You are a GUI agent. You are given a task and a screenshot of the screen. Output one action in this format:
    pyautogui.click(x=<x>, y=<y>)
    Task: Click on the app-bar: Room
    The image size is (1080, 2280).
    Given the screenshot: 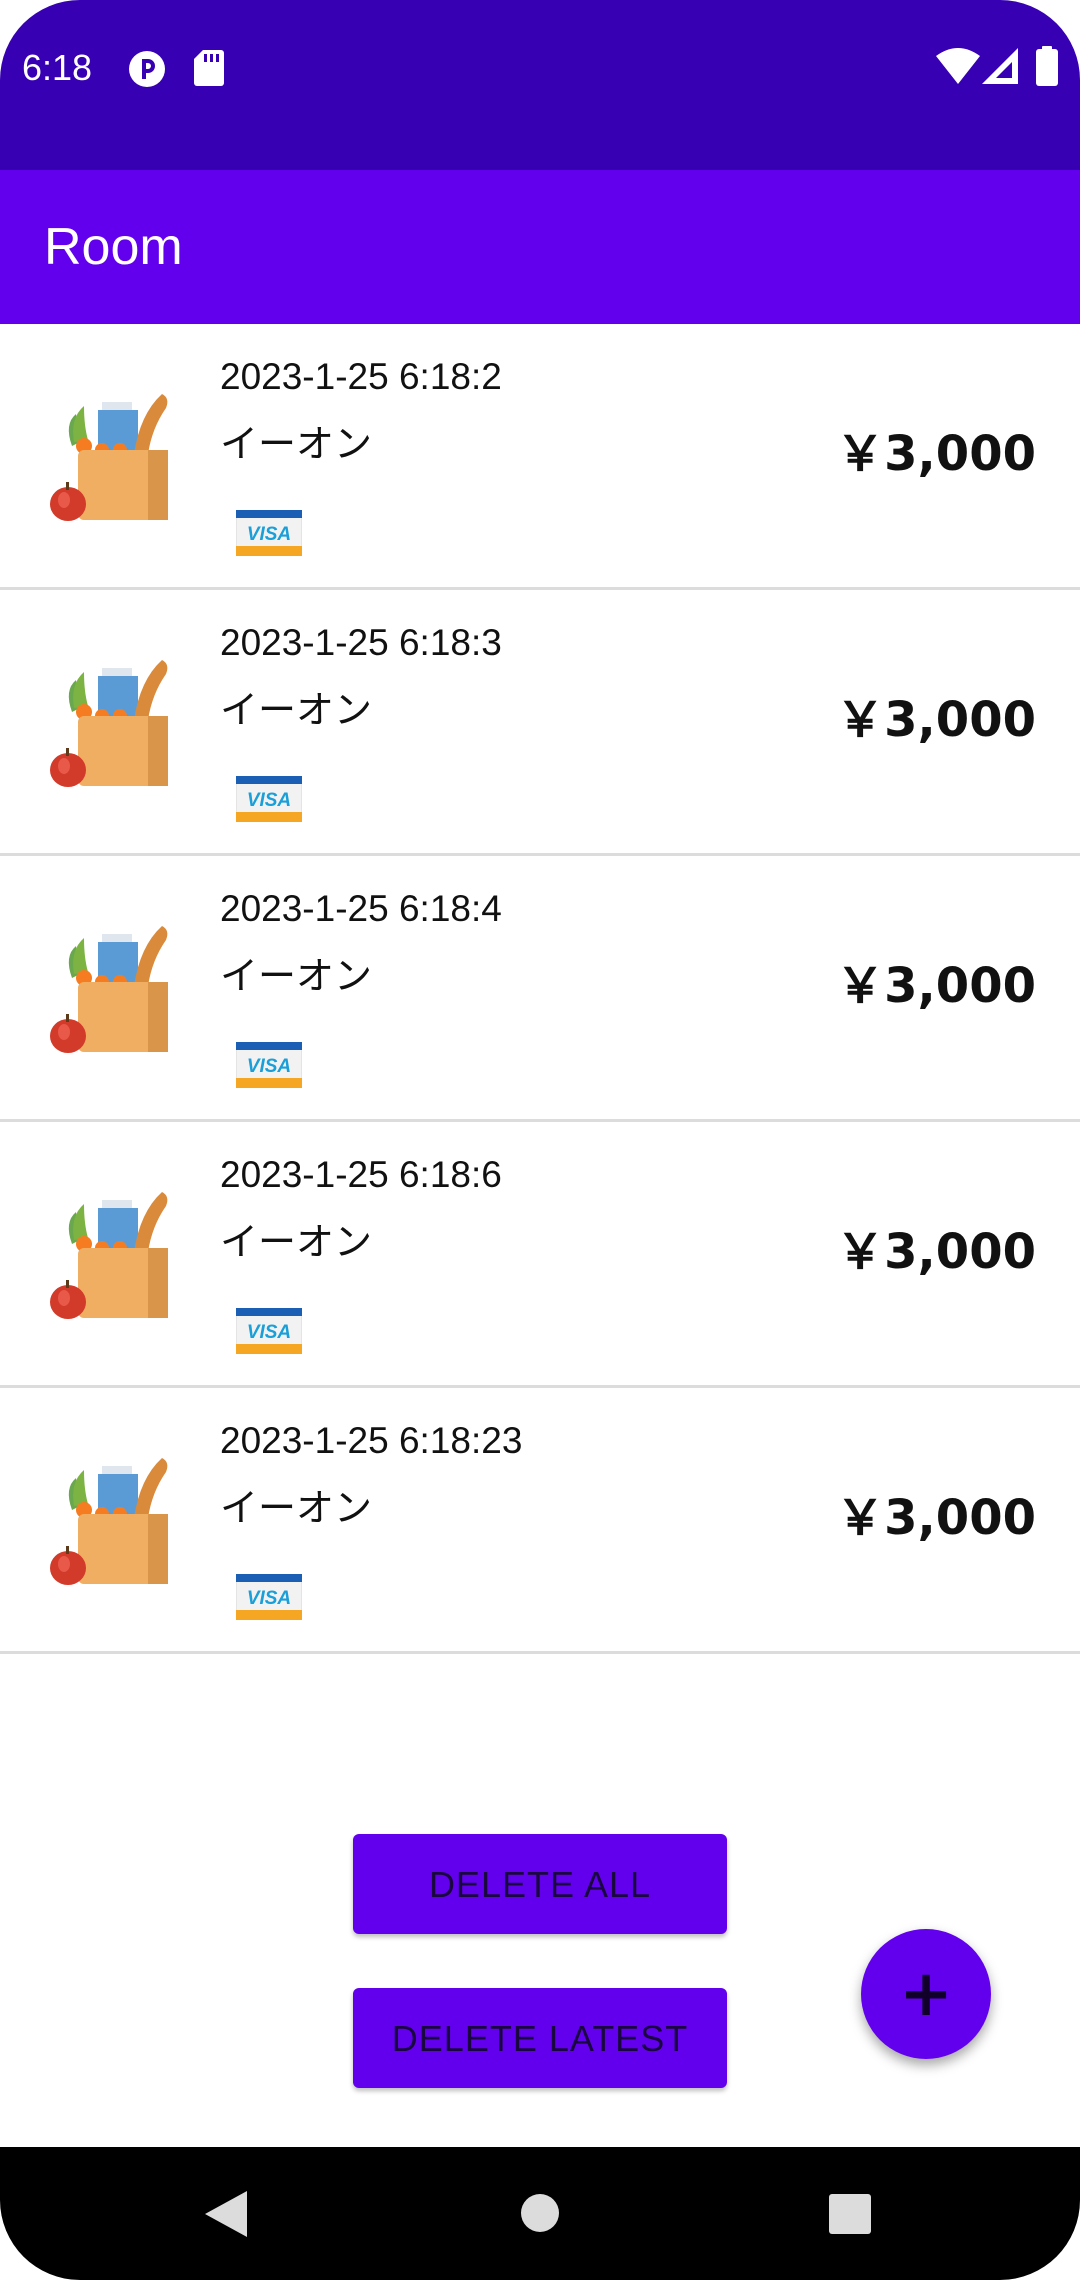 What is the action you would take?
    pyautogui.click(x=540, y=247)
    